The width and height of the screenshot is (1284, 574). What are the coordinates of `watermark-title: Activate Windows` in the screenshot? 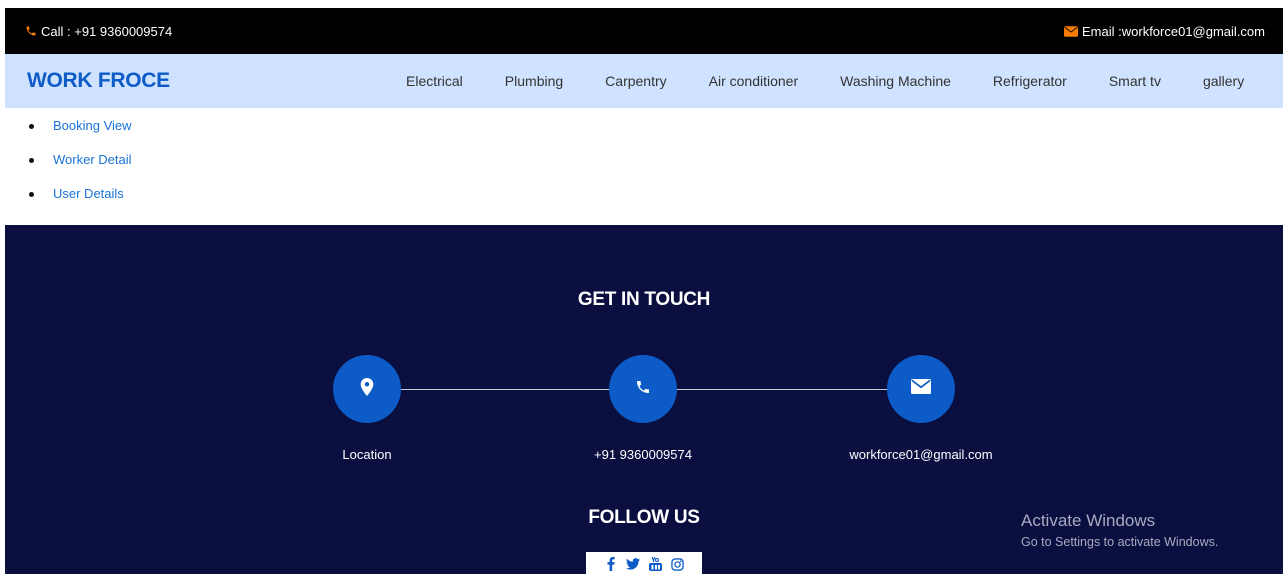 It's located at (1088, 520).